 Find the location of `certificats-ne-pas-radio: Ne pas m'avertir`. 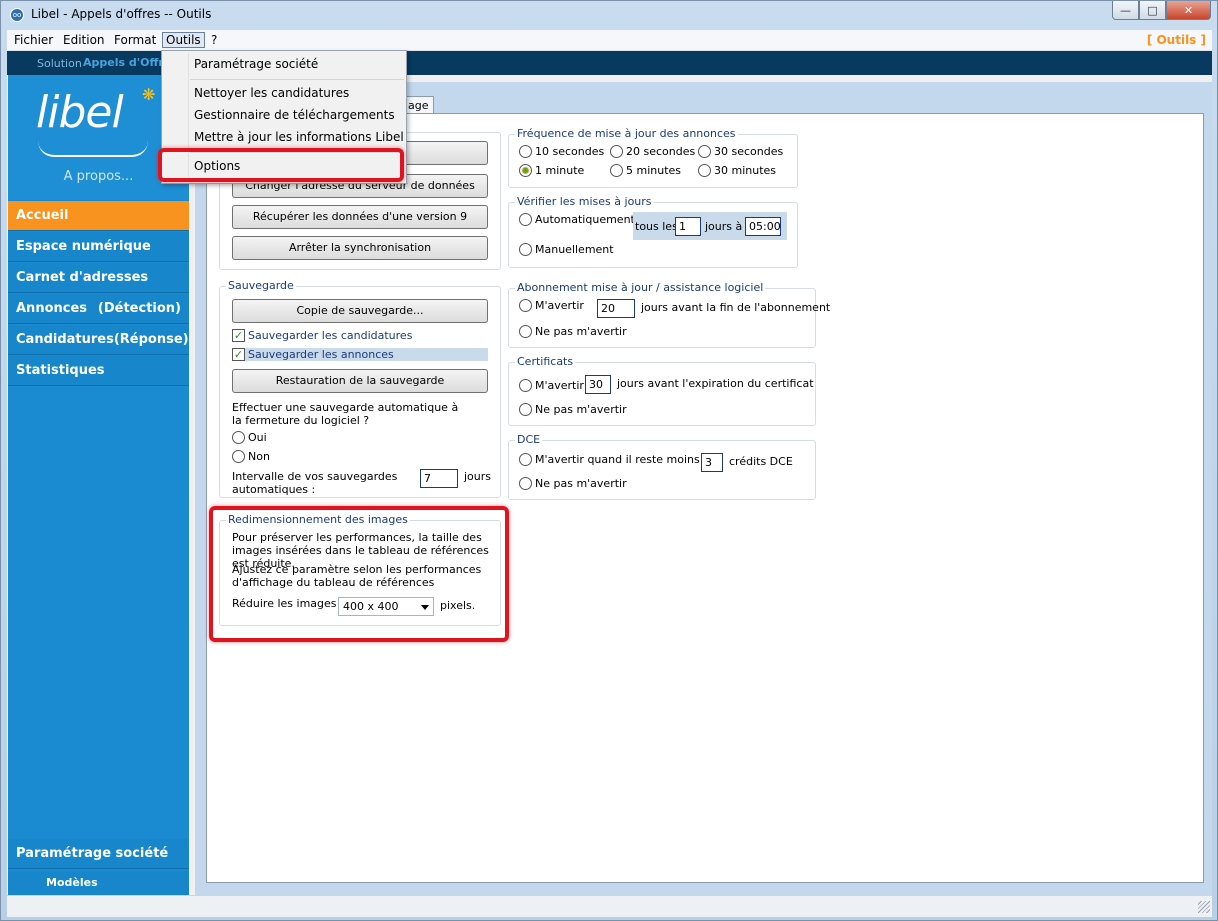

certificats-ne-pas-radio: Ne pas m'avertir is located at coordinates (573, 409).